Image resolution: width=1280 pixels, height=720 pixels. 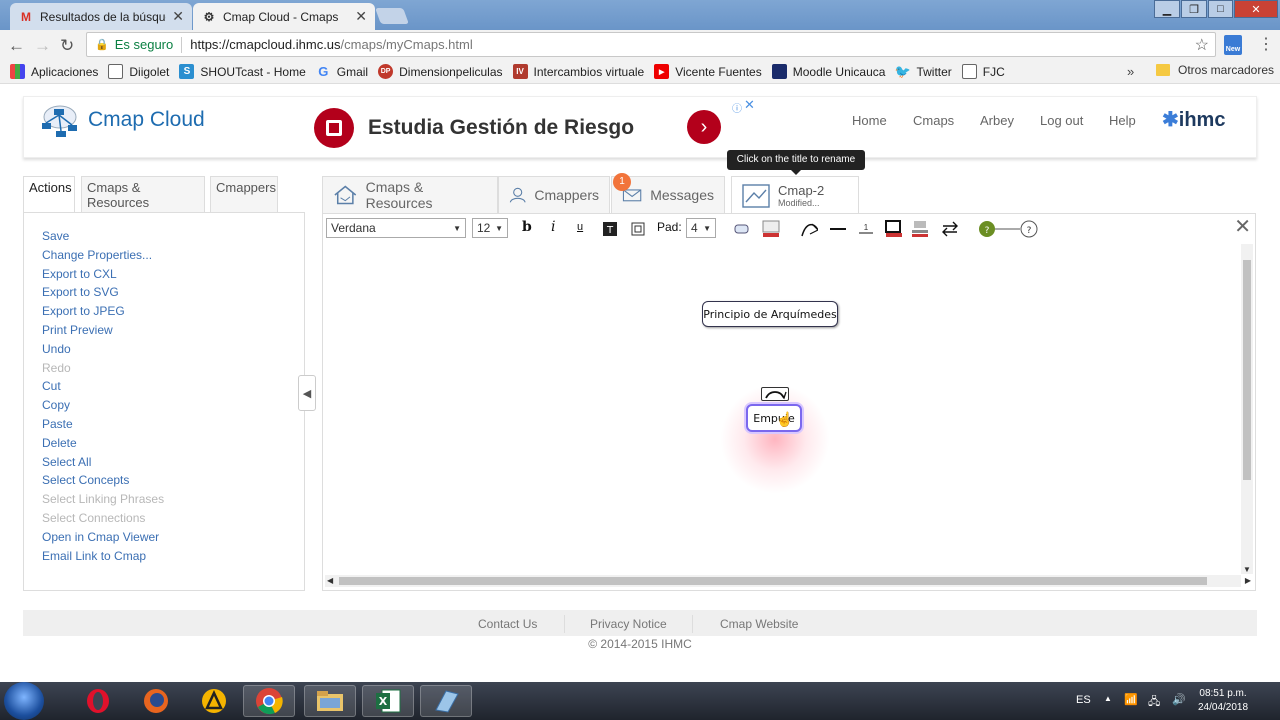 I want to click on tray-expand-icon: ▲, so click(x=1108, y=698).